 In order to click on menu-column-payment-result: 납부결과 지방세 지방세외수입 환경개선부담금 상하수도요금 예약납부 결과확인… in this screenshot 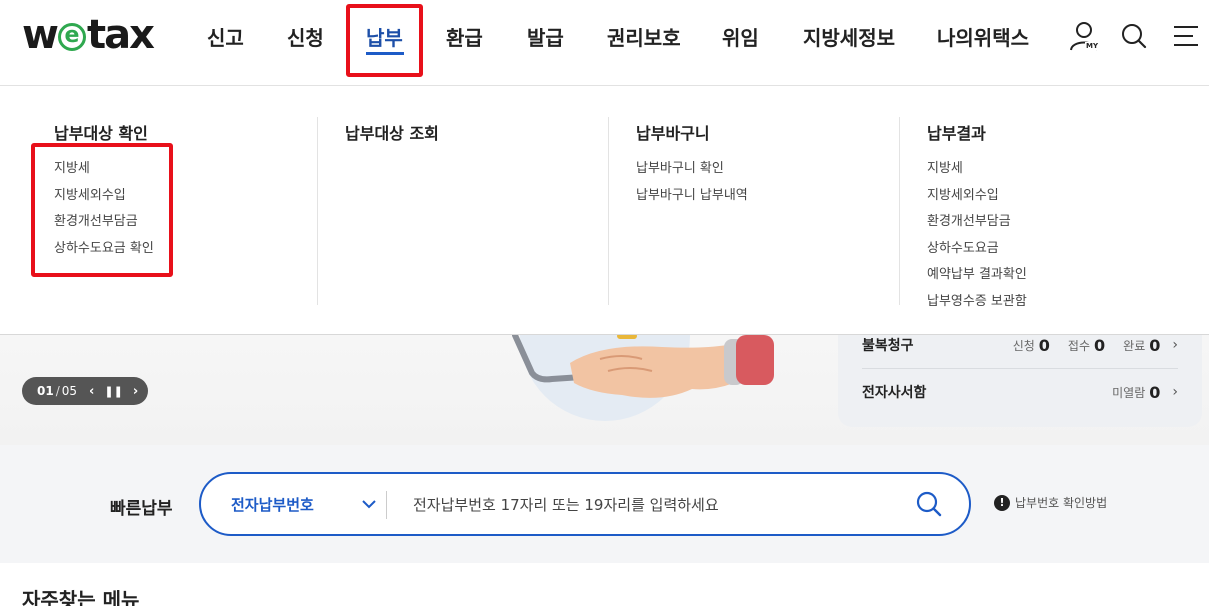, I will do `click(977, 217)`.